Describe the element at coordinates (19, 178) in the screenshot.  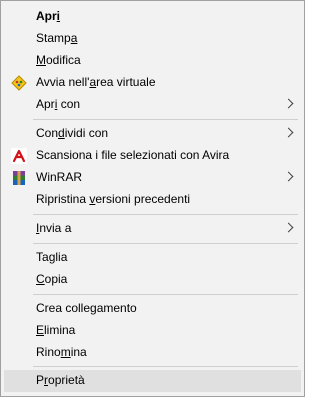
I see `winrar-icon` at that location.